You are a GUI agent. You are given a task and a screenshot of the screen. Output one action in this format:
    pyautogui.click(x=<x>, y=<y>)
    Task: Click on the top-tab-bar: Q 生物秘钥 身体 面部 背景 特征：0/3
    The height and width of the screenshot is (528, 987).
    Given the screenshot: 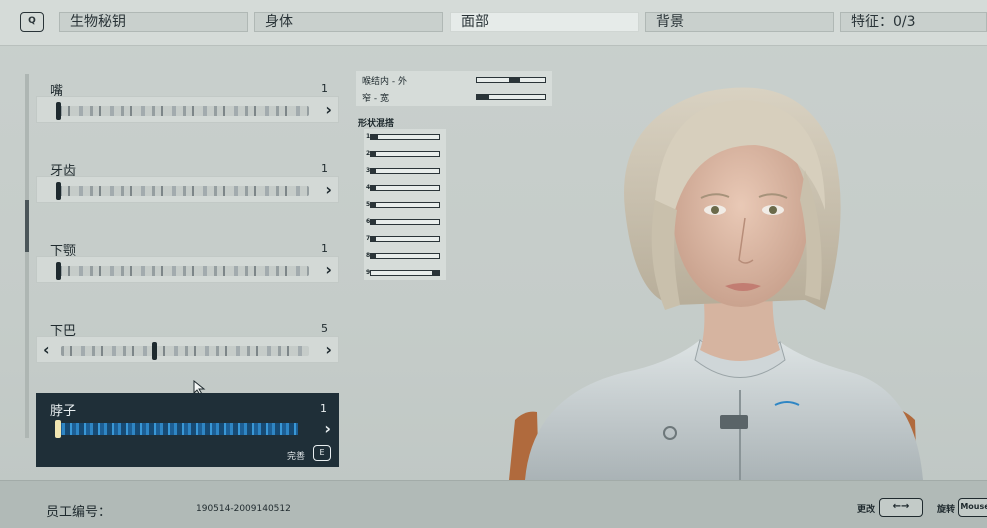 What is the action you would take?
    pyautogui.click(x=493, y=23)
    